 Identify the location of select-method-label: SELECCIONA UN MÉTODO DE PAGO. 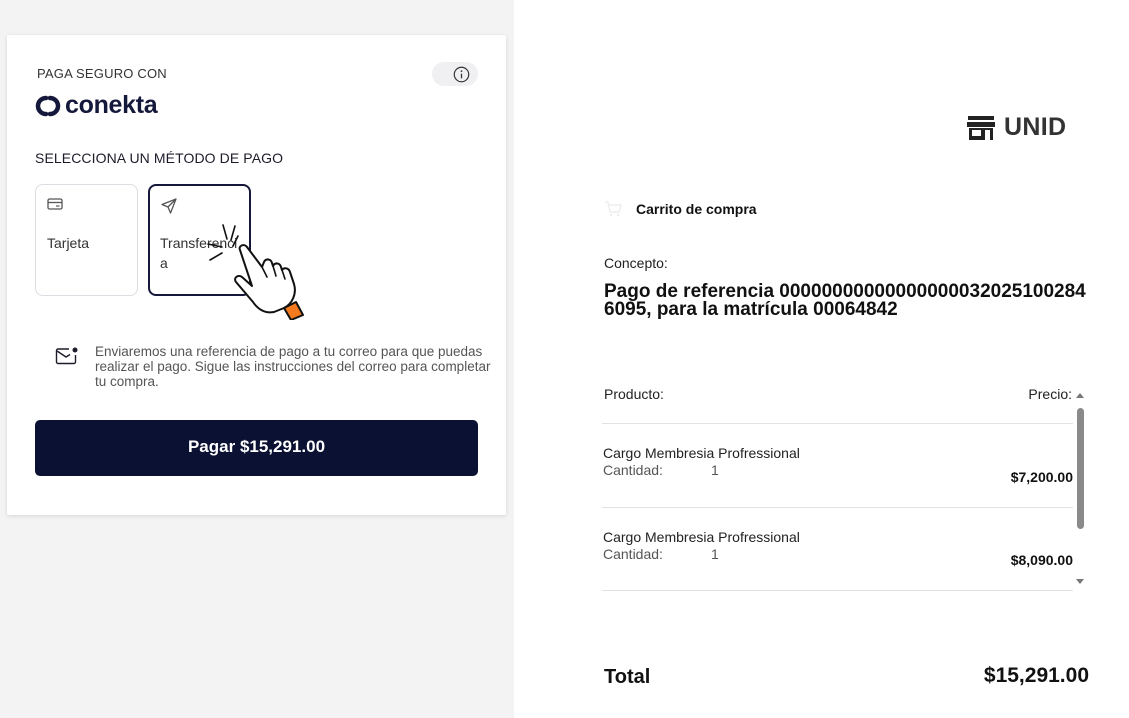
(159, 158).